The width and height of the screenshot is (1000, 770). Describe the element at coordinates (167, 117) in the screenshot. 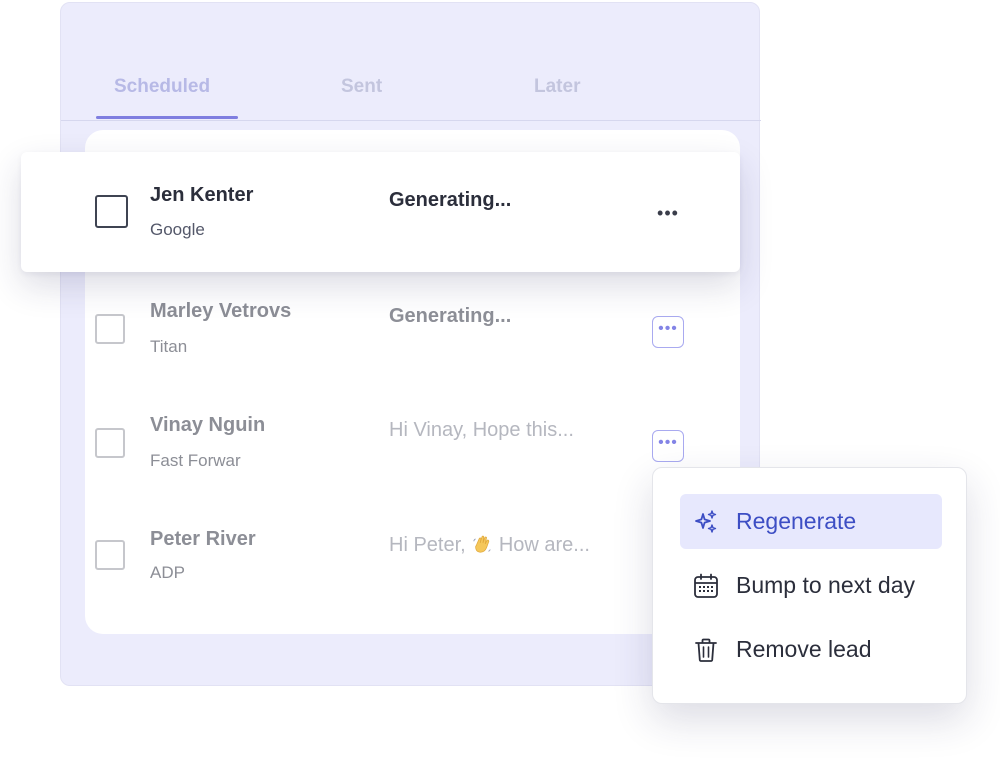

I see `active-tab-indicator` at that location.